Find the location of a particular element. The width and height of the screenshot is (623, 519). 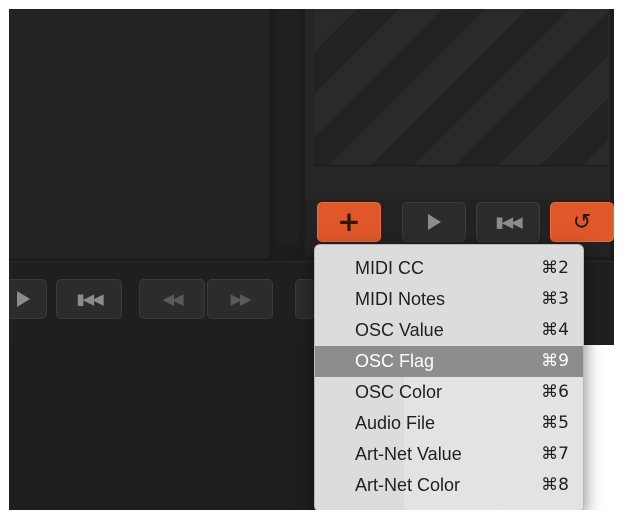

menu-item-osc-value: OSC Value ⌘4 is located at coordinates (449, 330).